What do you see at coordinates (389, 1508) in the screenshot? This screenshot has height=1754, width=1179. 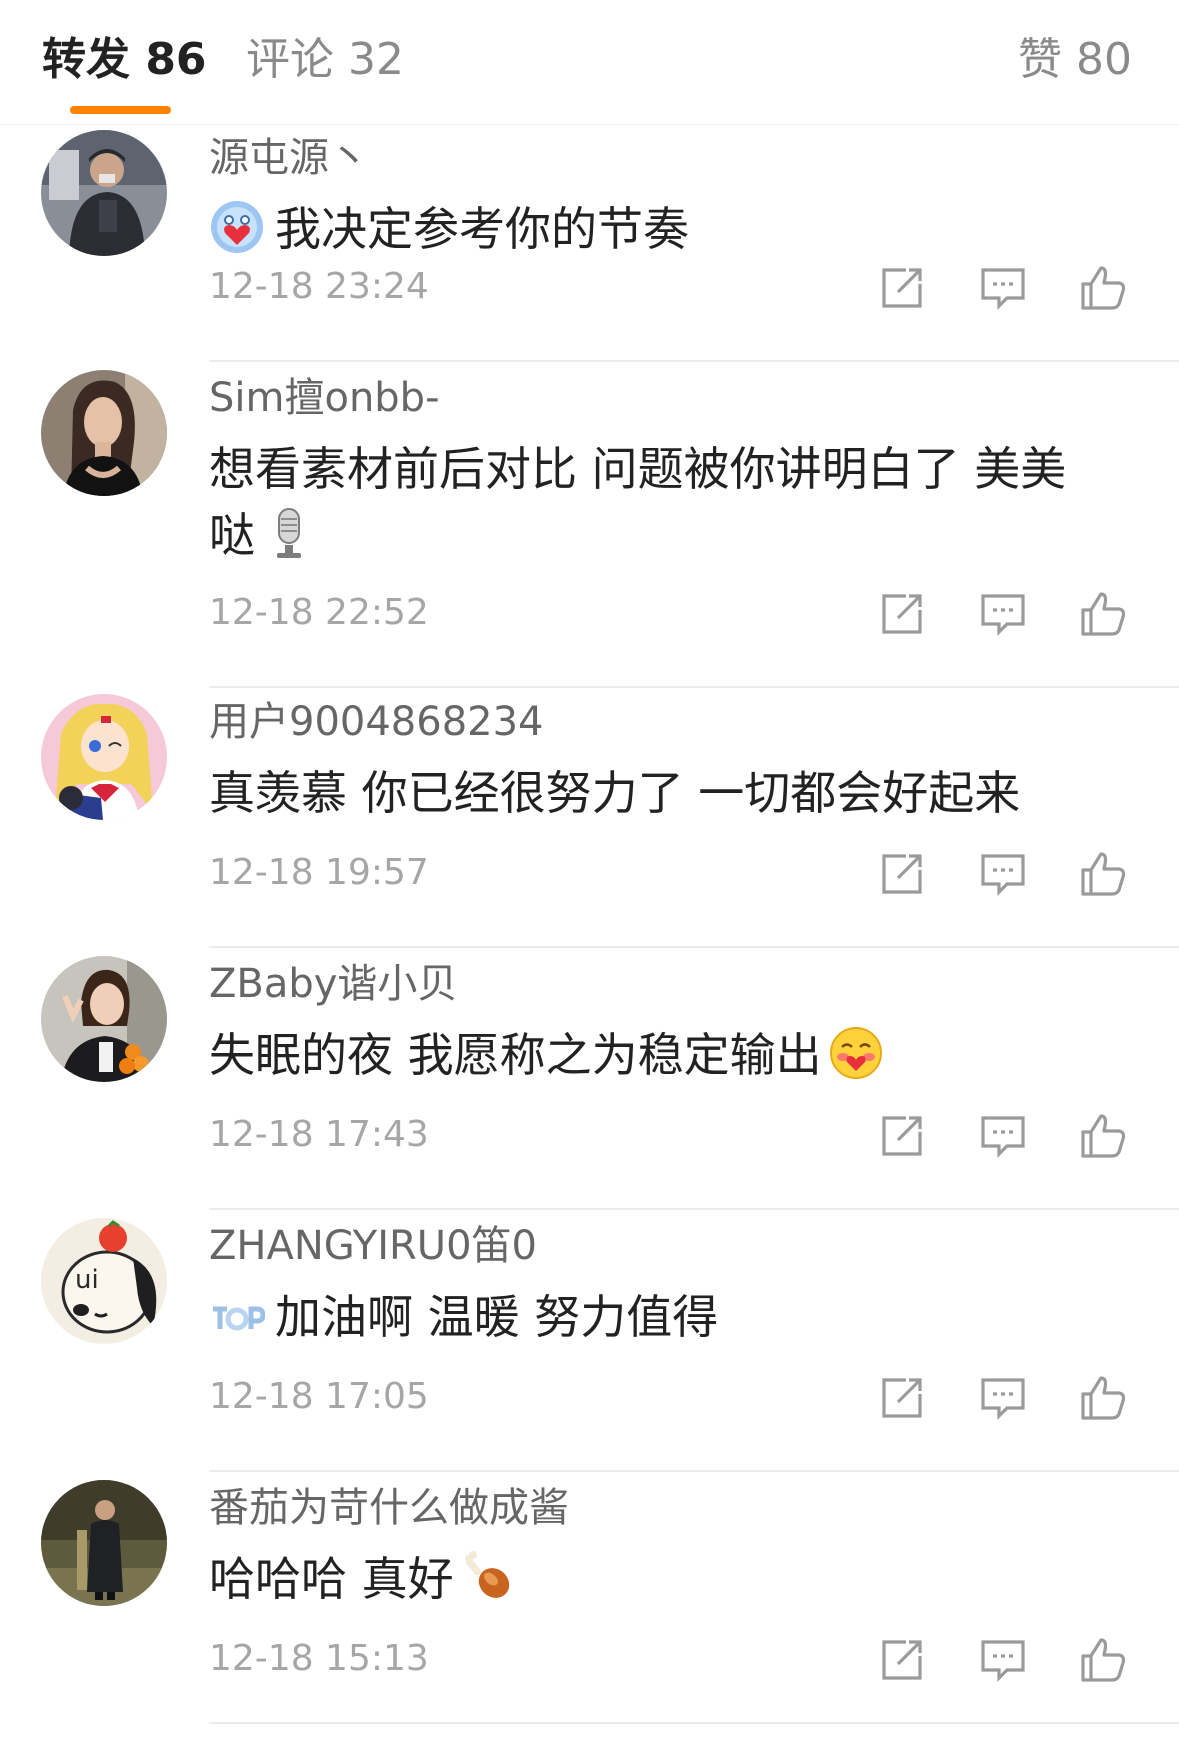 I see `username: 番茄为苛什么做成酱` at bounding box center [389, 1508].